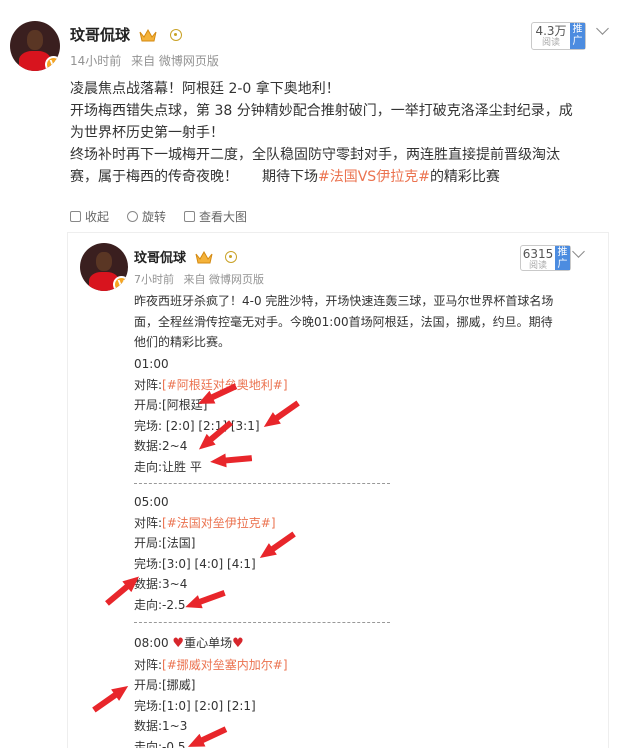 Image resolution: width=619 pixels, height=748 pixels. What do you see at coordinates (225, 664) in the screenshot?
I see `match-topic-link: [#挪威对垒塞内加尔#]` at bounding box center [225, 664].